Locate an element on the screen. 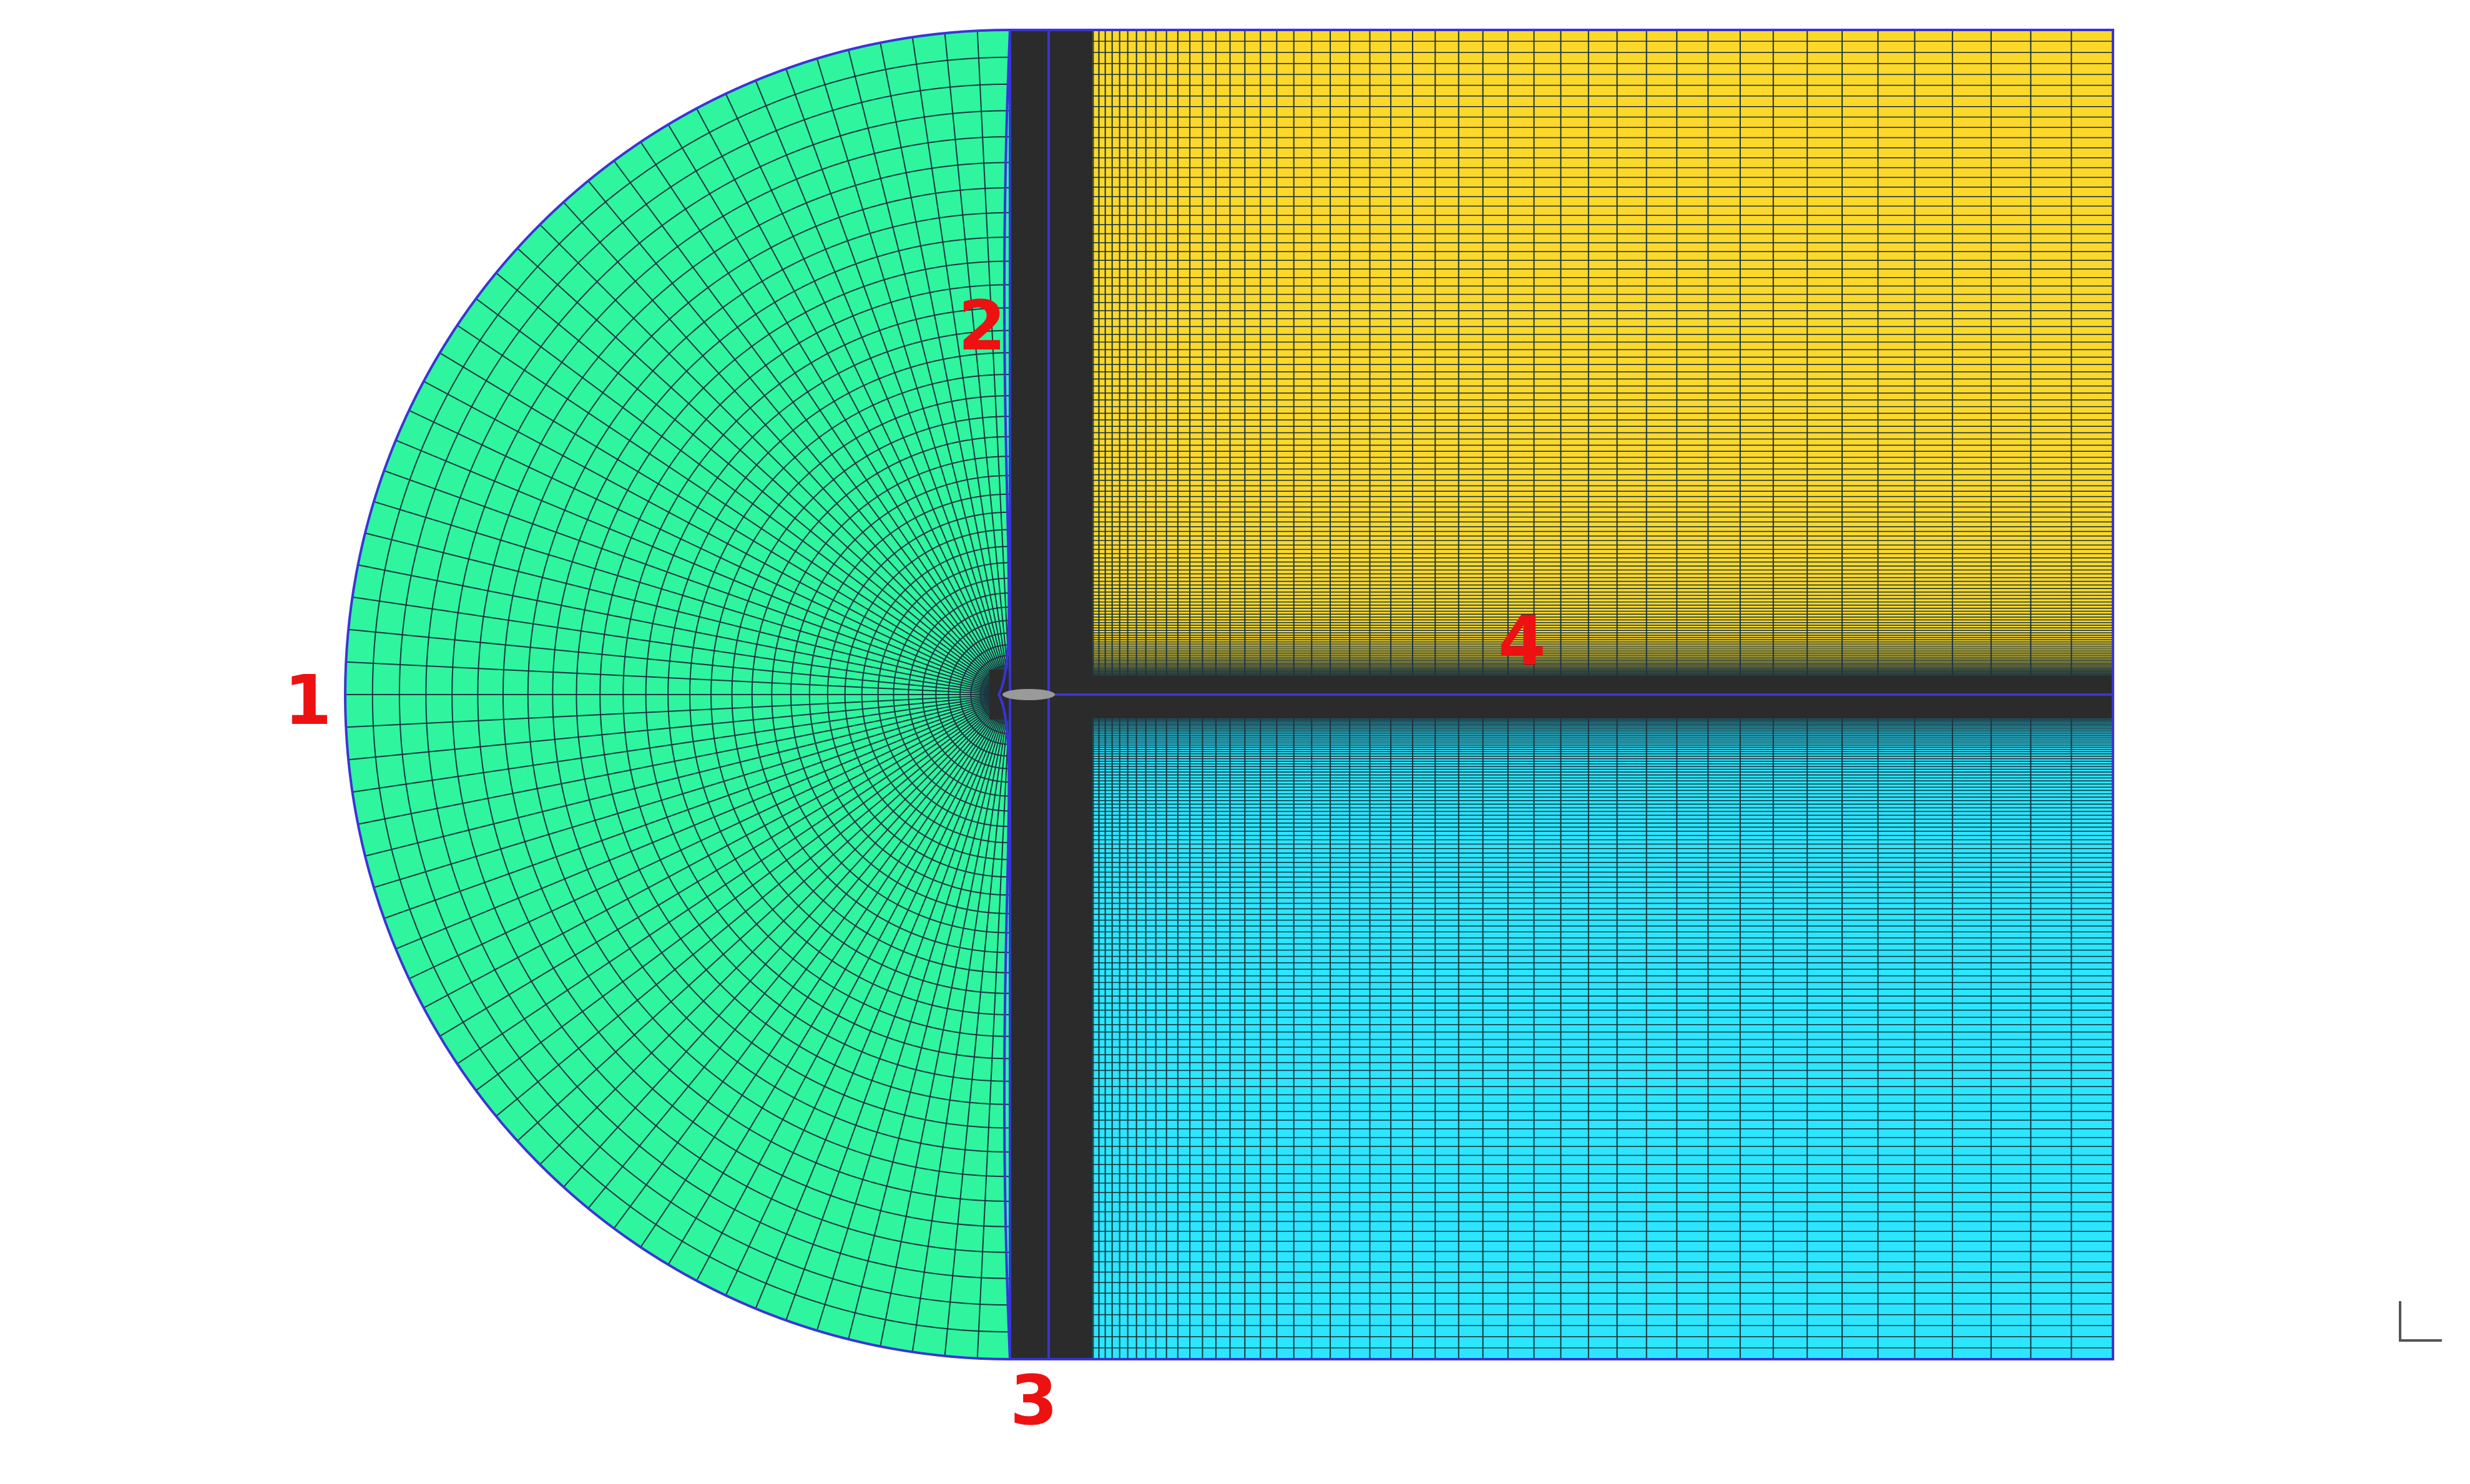 The height and width of the screenshot is (1484, 2470). label-top-boundary: 2 is located at coordinates (982, 326).